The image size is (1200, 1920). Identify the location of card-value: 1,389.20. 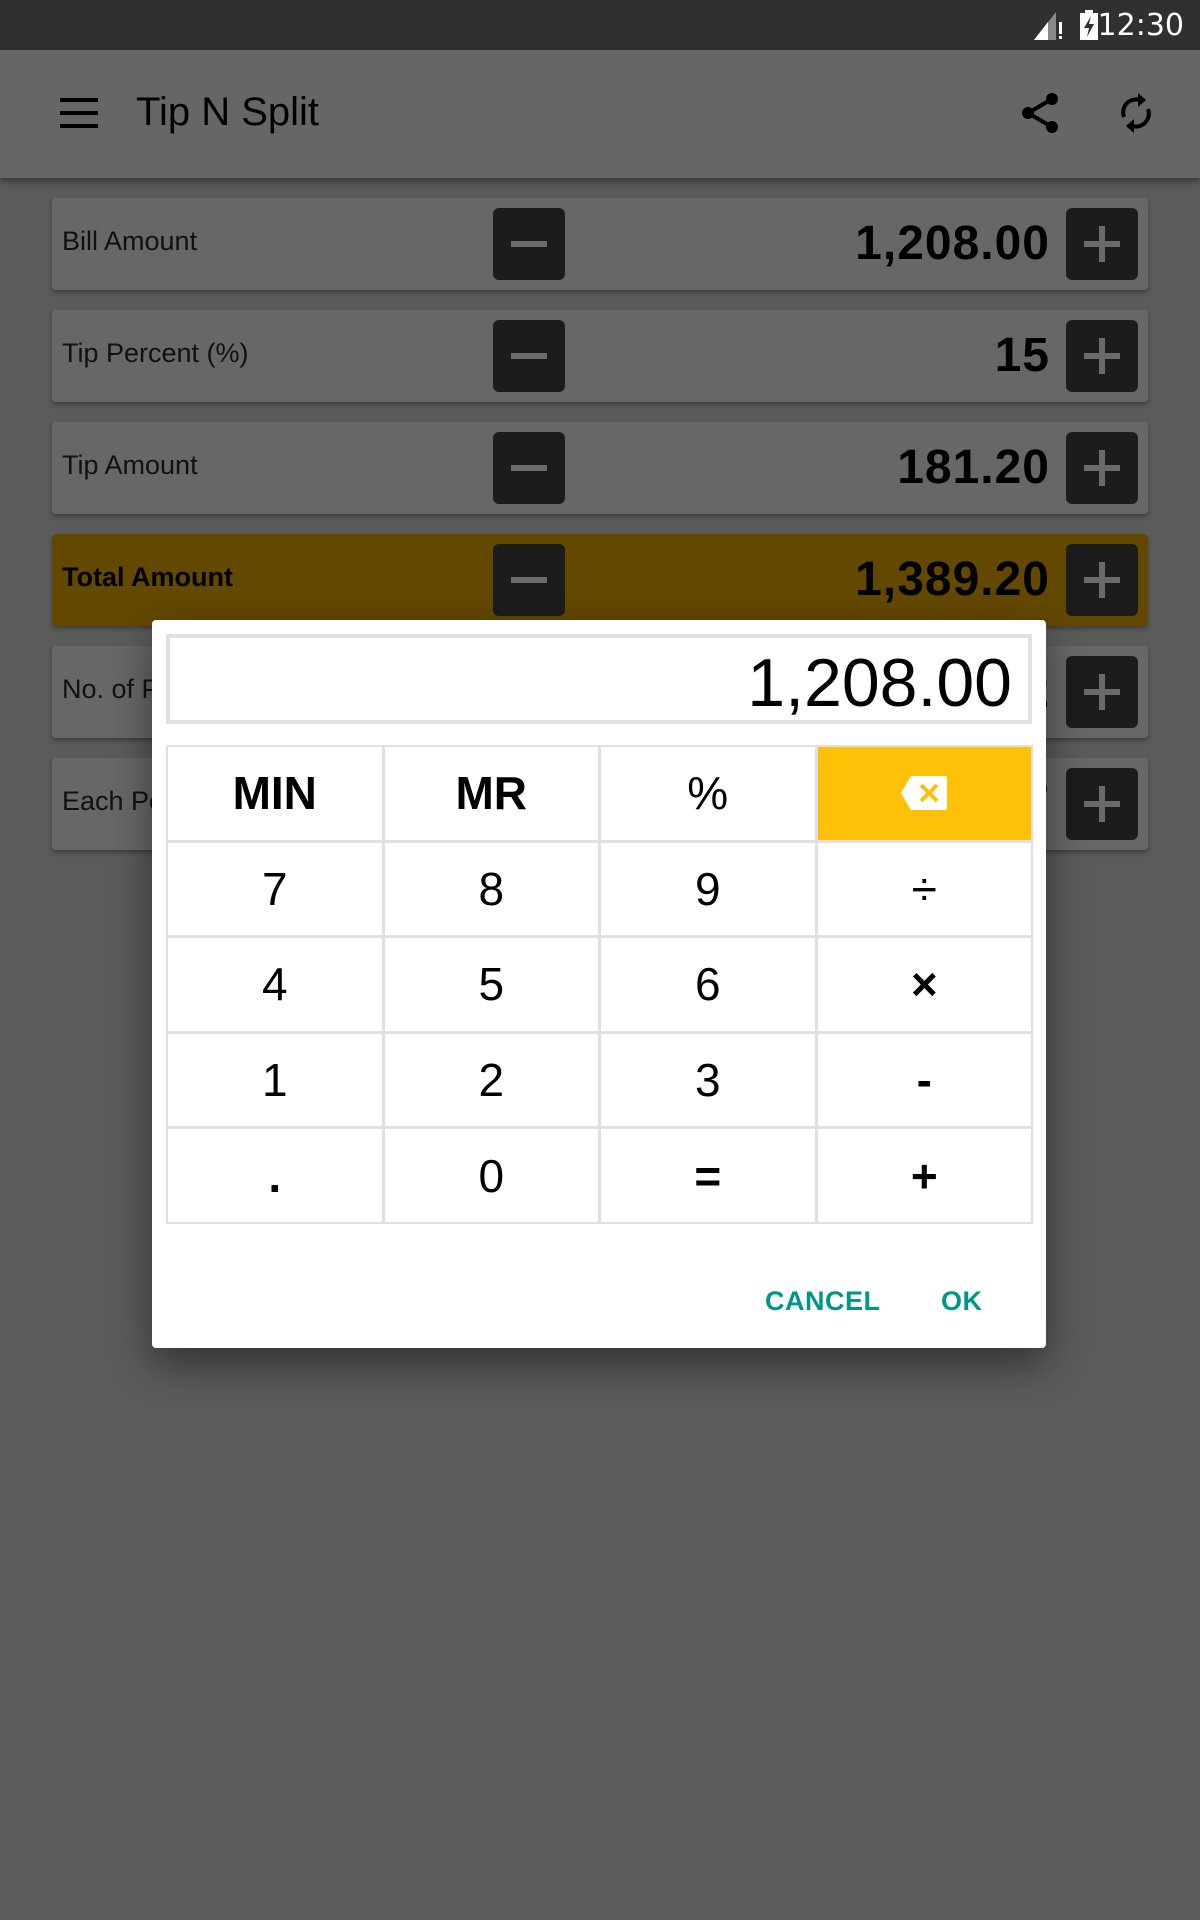
(952, 579).